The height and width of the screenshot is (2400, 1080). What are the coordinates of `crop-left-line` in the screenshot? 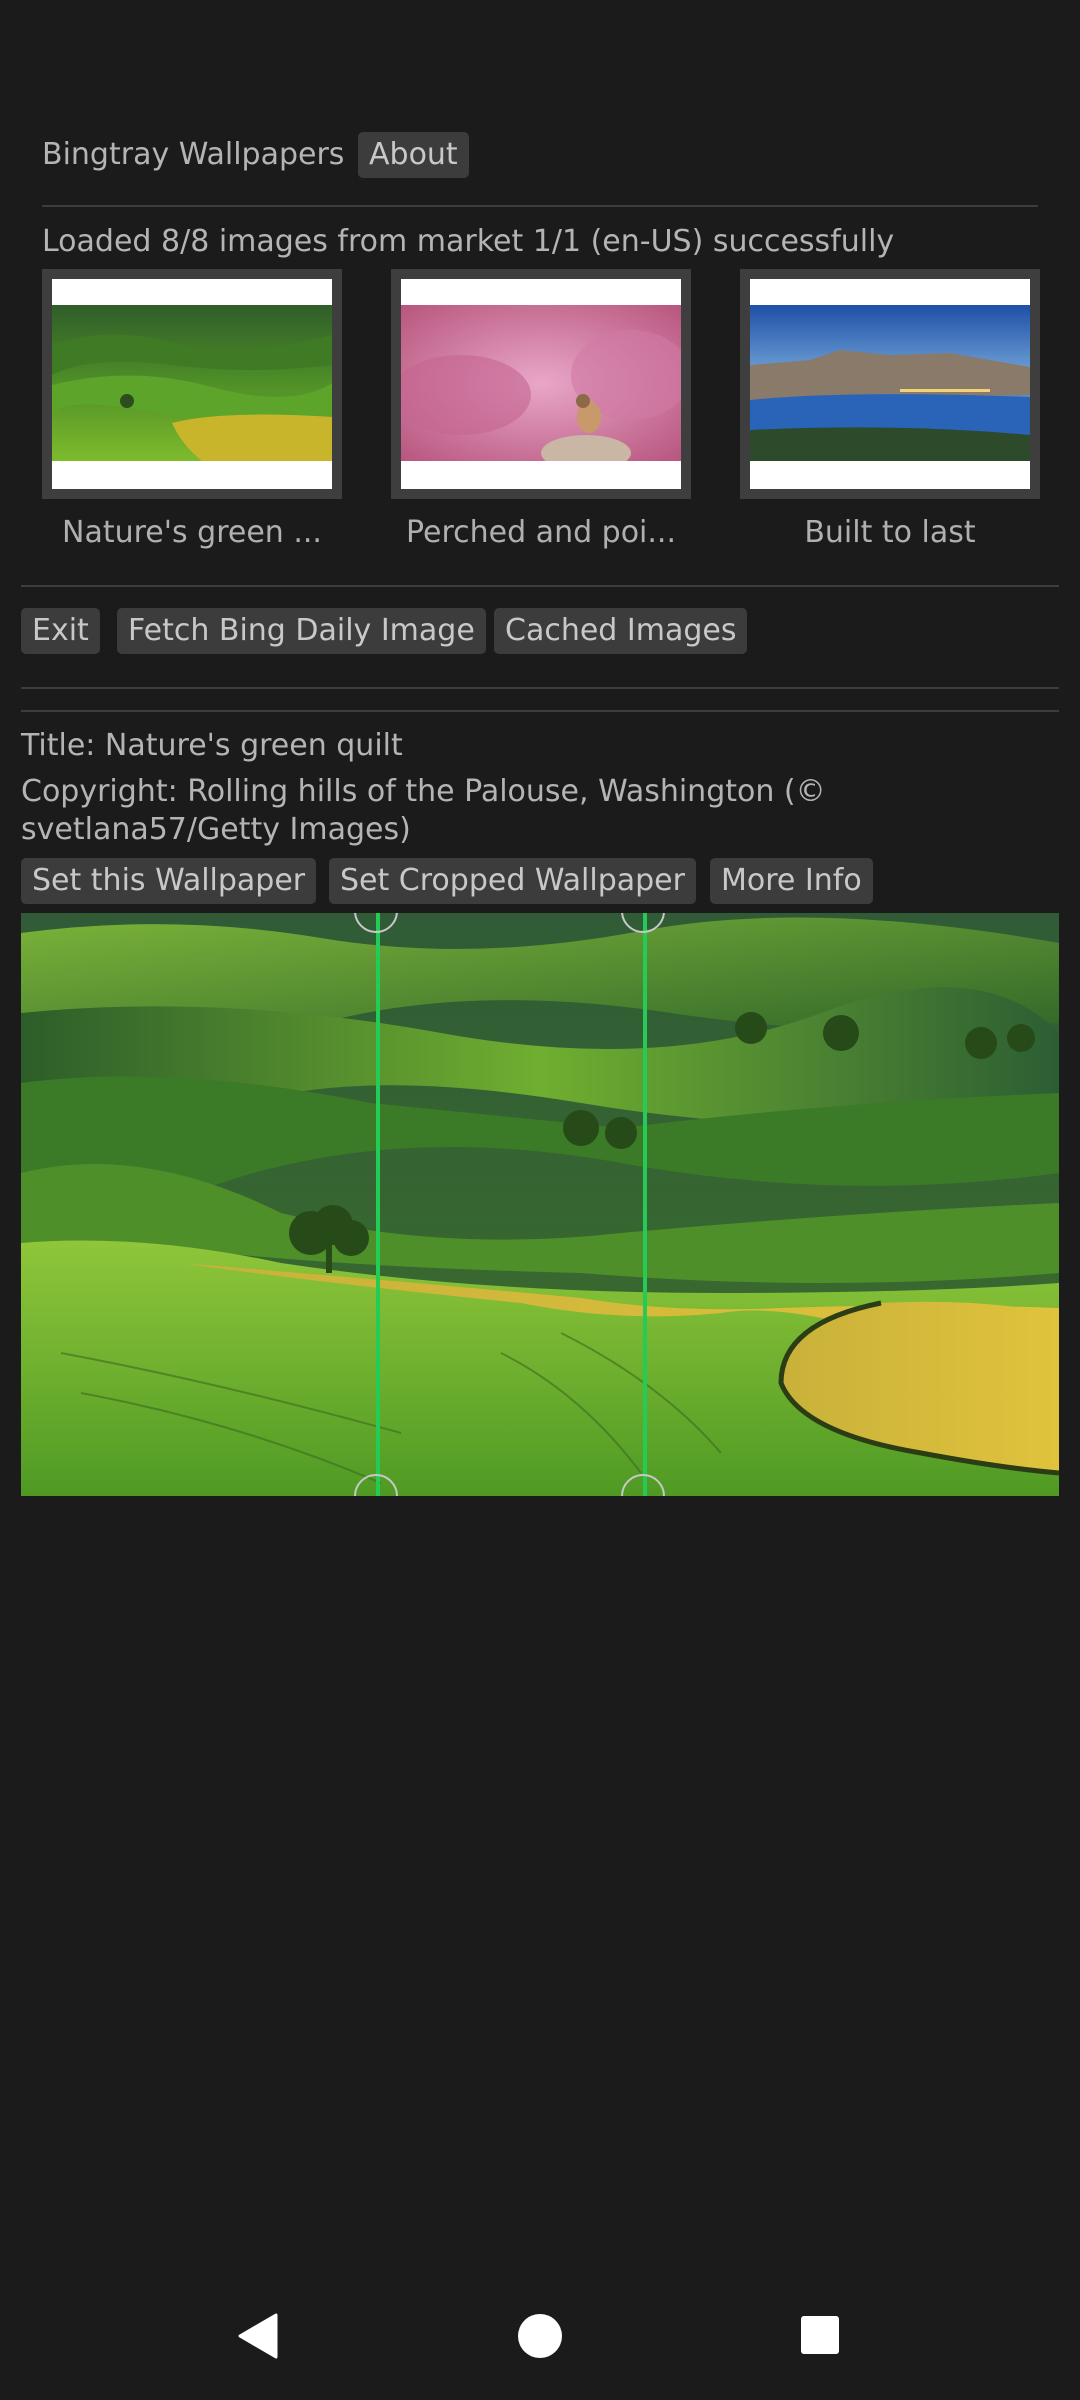 It's located at (378, 1204).